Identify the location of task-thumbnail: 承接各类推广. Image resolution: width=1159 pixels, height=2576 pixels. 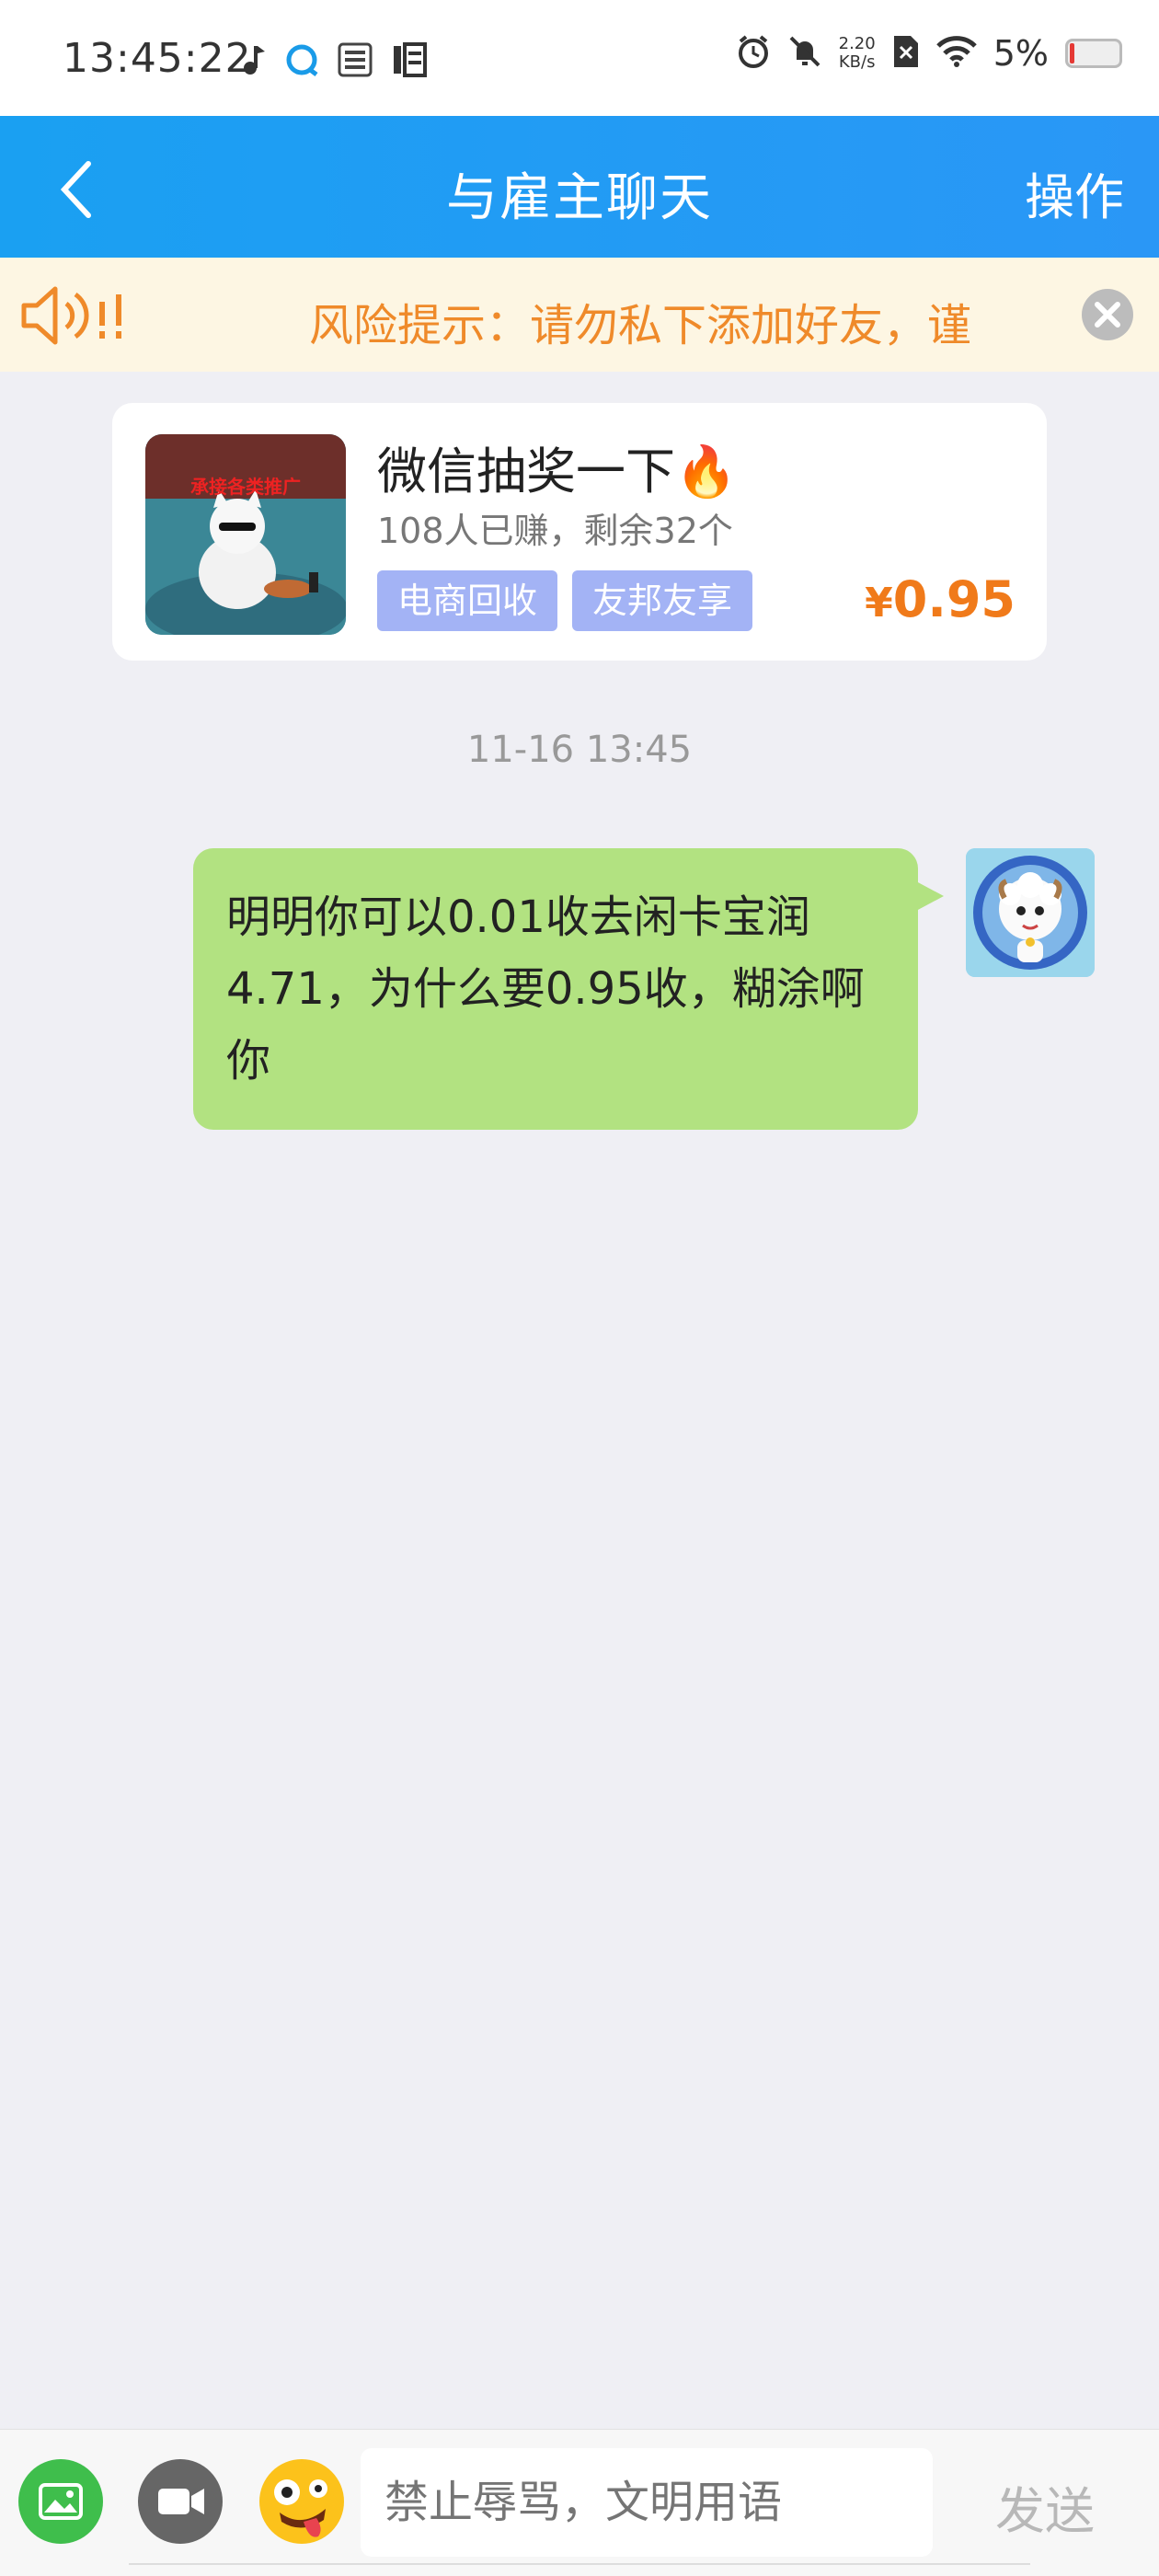
(245, 534).